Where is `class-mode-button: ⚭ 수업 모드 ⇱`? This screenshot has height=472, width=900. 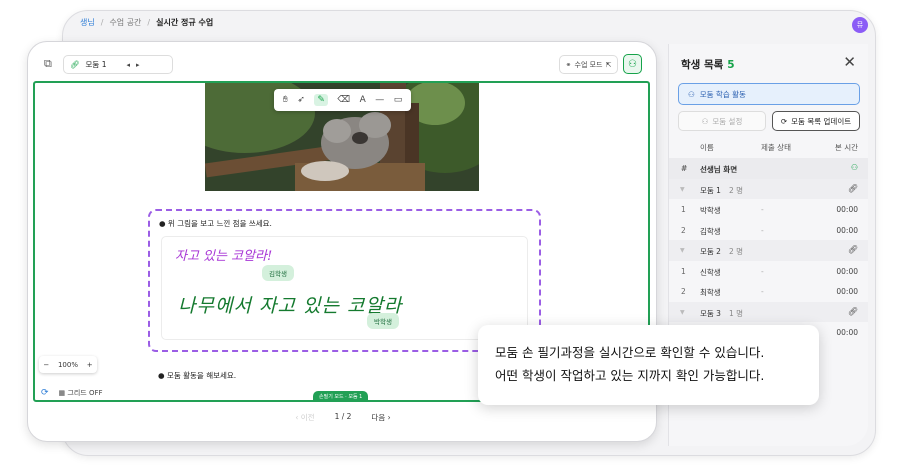 class-mode-button: ⚭ 수업 모드 ⇱ is located at coordinates (588, 64).